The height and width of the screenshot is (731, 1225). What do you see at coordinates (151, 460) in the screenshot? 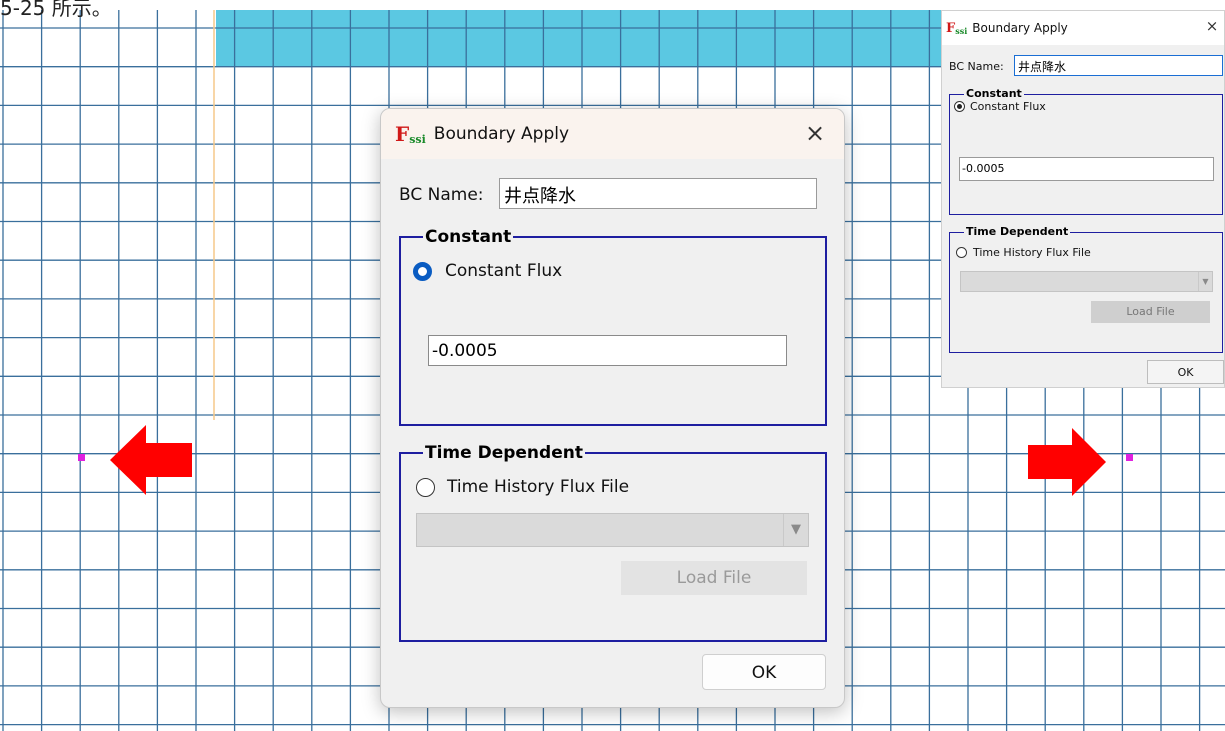
I see `arrow-left-icon` at bounding box center [151, 460].